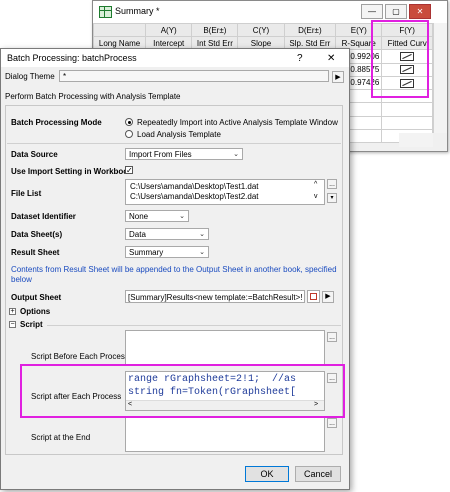 This screenshot has height=492, width=450. I want to click on file-list-label: File List, so click(26, 193).